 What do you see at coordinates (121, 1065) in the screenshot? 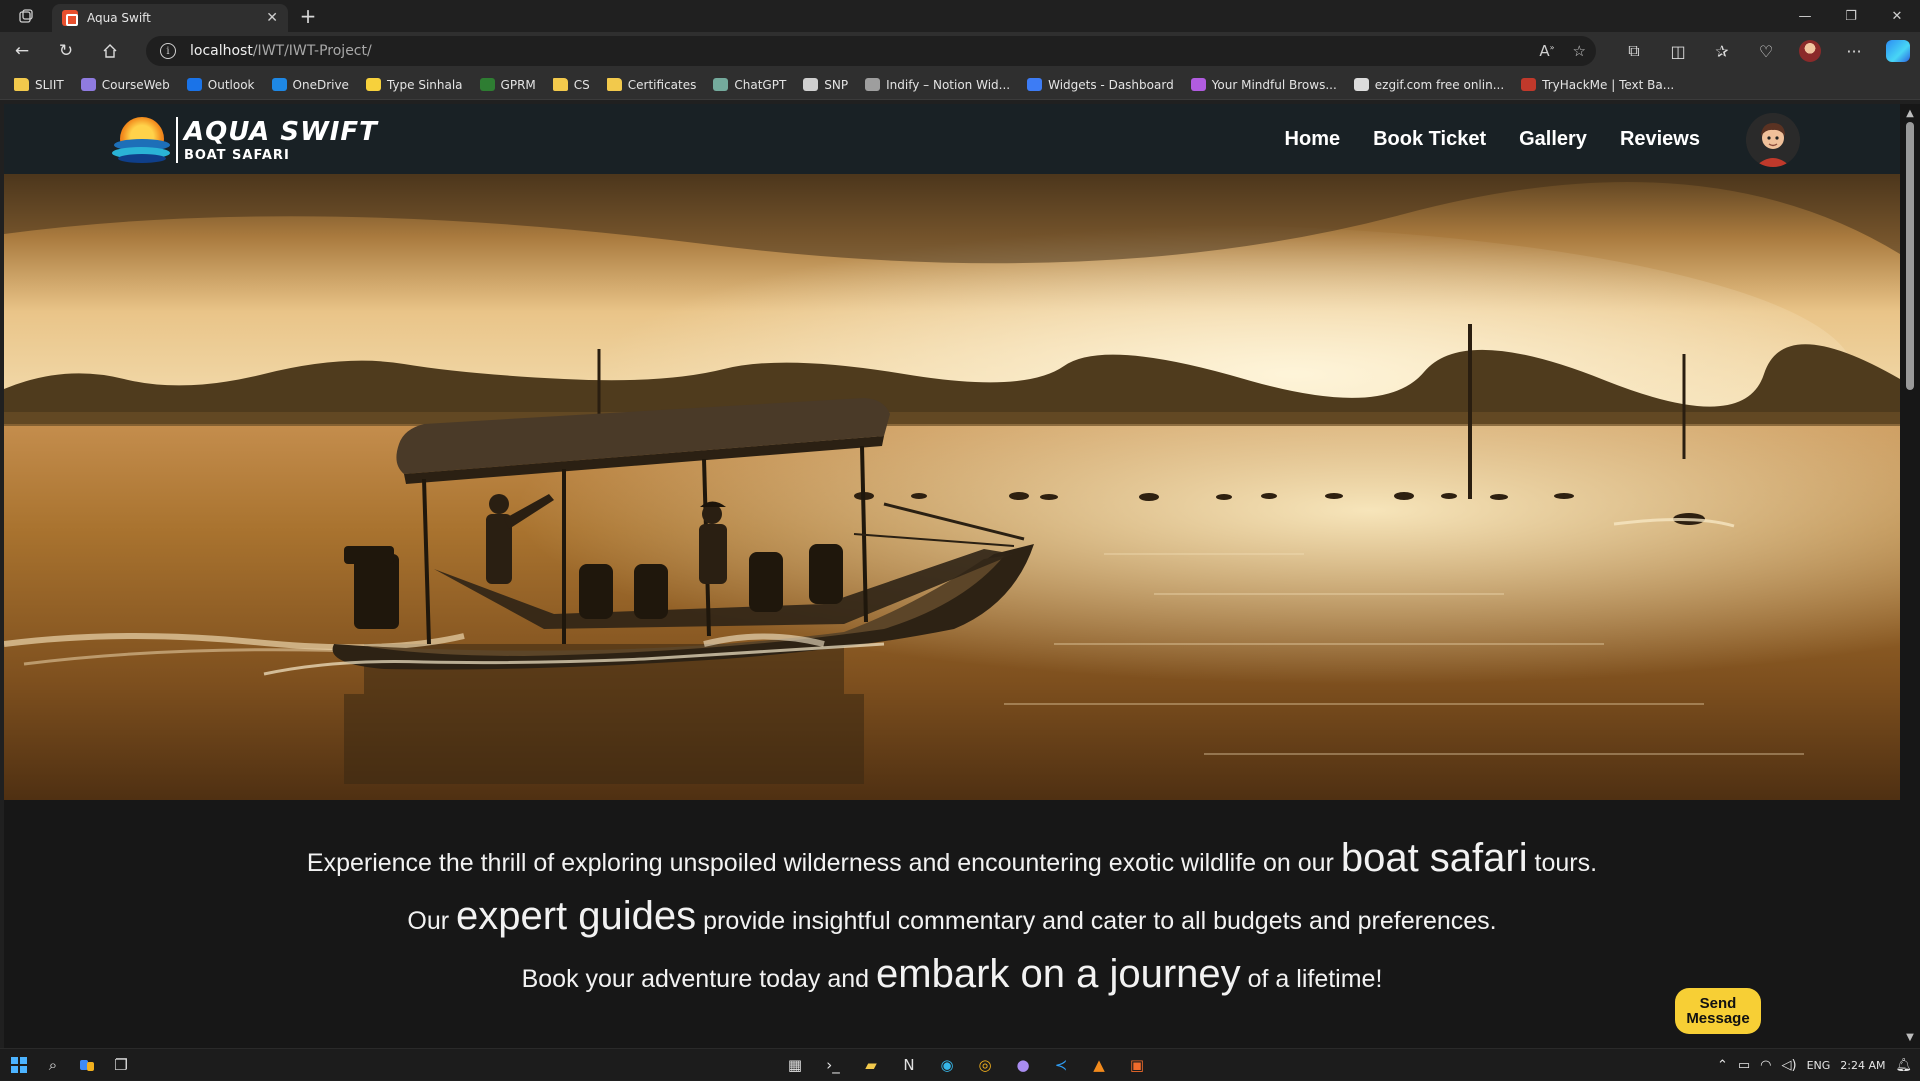
I see `task-view-icon: ❐` at bounding box center [121, 1065].